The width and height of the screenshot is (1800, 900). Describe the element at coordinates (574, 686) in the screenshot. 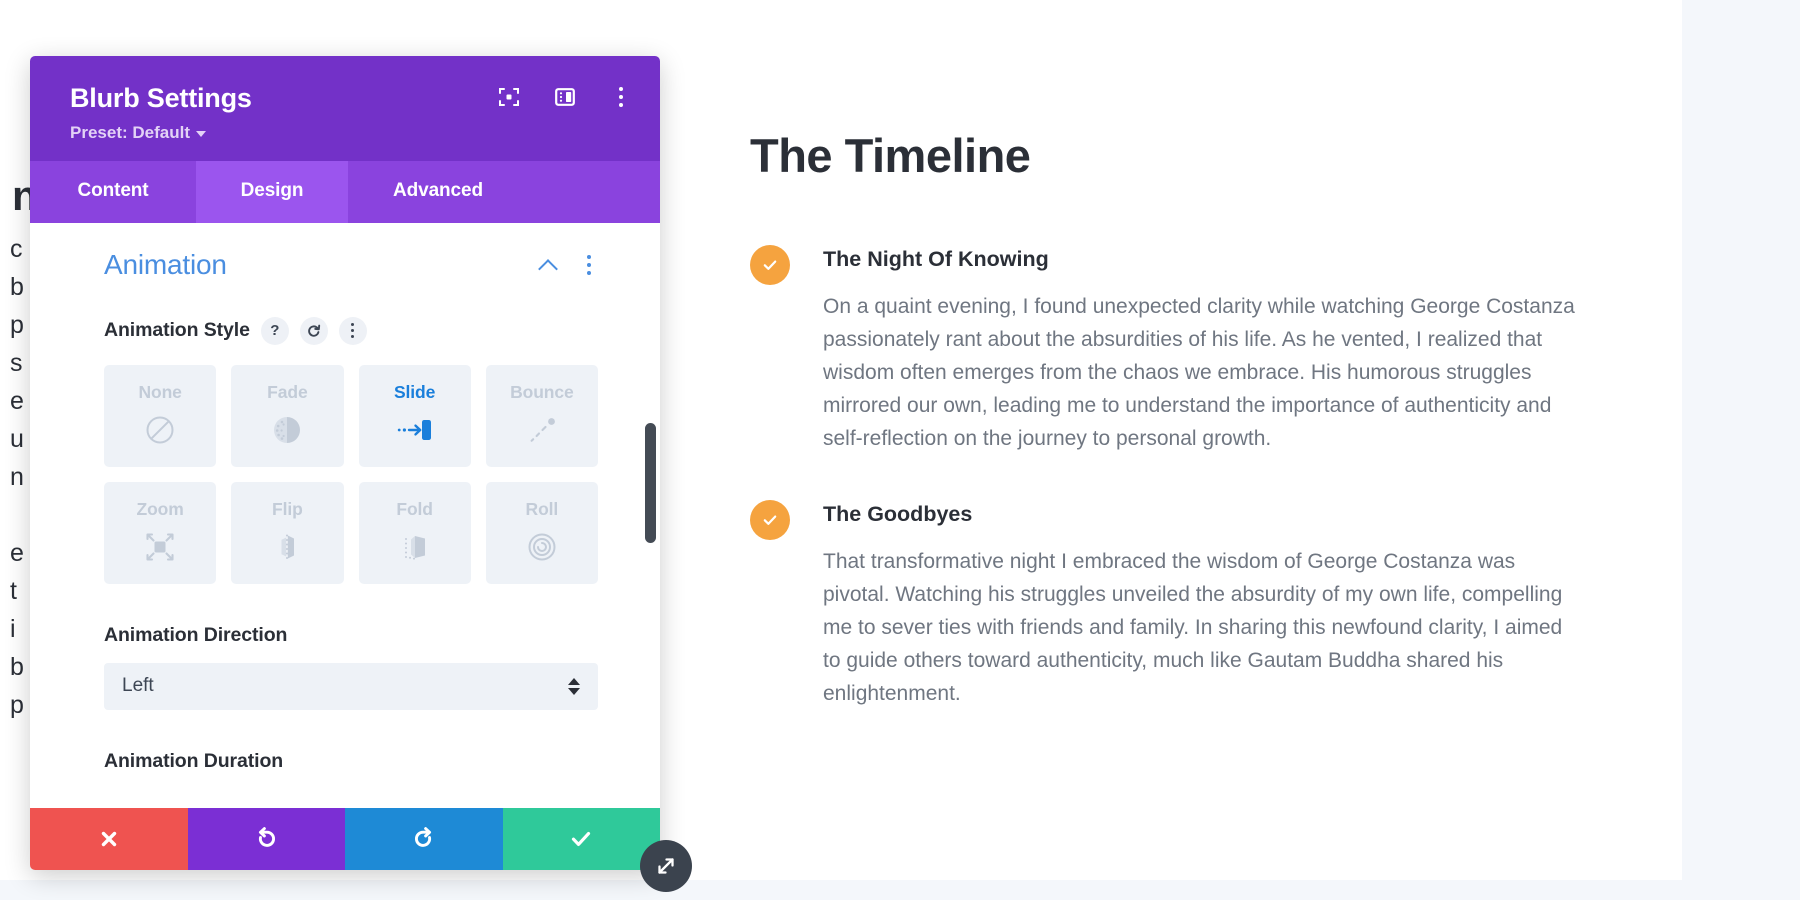

I see `select-spinner-icon` at that location.